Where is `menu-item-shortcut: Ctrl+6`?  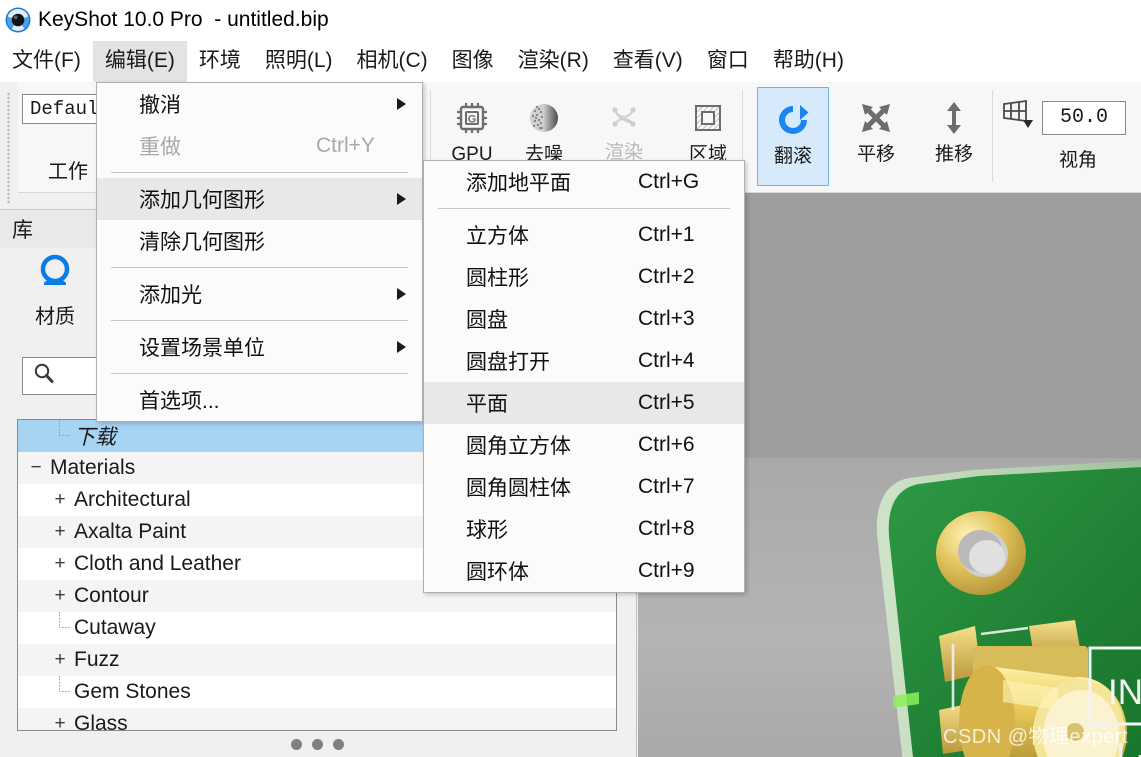
menu-item-shortcut: Ctrl+6 is located at coordinates (666, 444).